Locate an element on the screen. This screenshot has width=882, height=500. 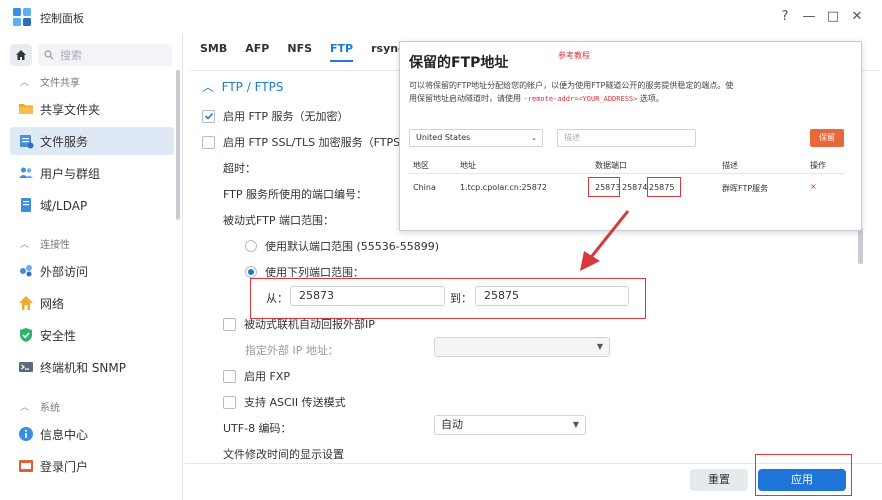
group-file-sharing: ︿ 文件共享 is located at coordinates (50, 81).